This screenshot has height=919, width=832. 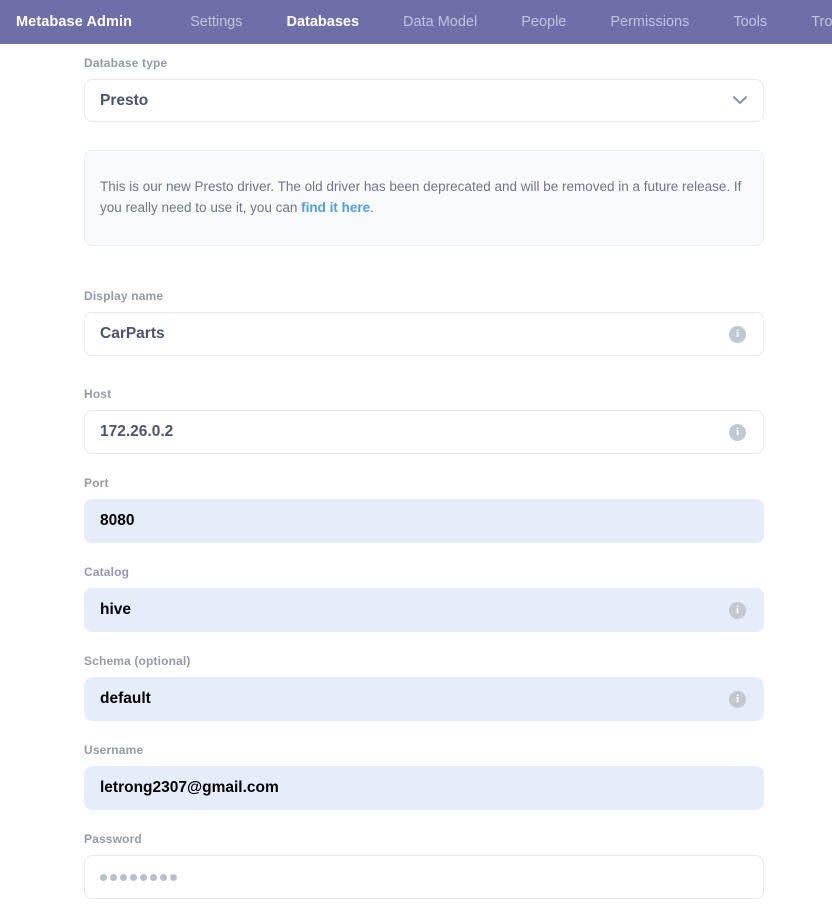 What do you see at coordinates (126, 63) in the screenshot?
I see `database-type-label: Database type` at bounding box center [126, 63].